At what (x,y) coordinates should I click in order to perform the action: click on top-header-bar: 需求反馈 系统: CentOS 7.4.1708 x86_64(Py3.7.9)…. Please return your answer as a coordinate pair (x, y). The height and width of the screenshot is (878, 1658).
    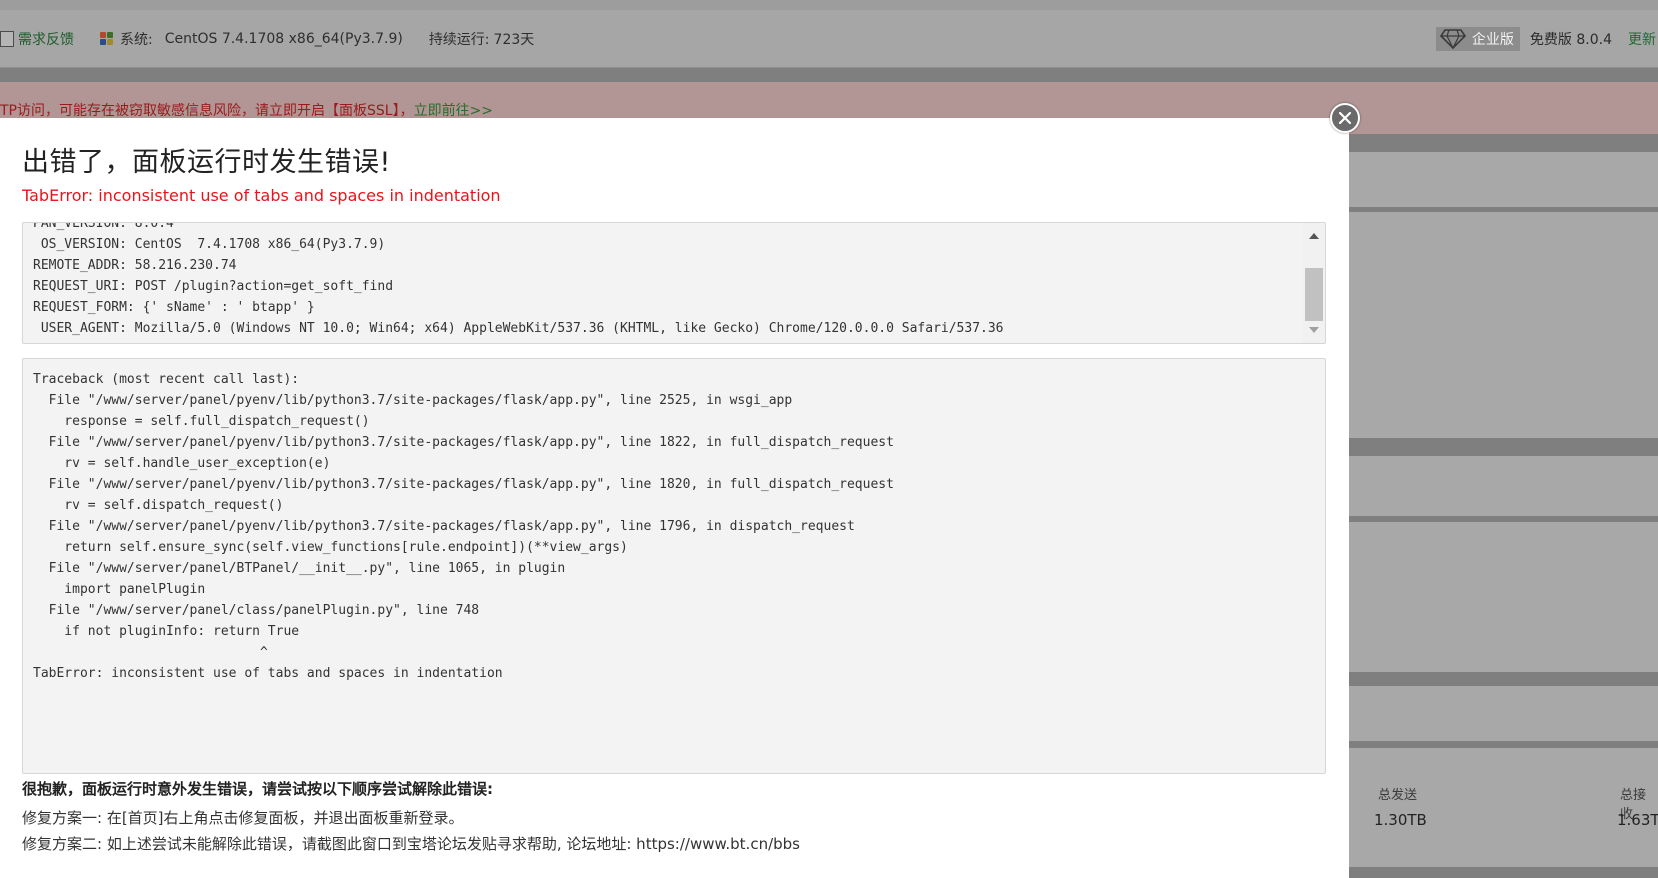
    Looking at the image, I should click on (829, 39).